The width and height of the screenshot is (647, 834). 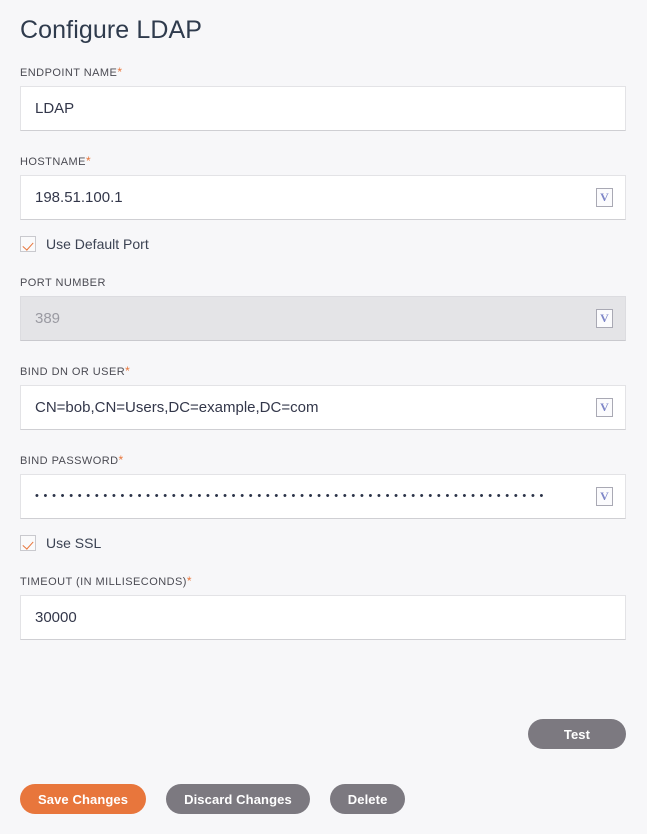 What do you see at coordinates (74, 543) in the screenshot?
I see `use-ssl-label: Use SSL` at bounding box center [74, 543].